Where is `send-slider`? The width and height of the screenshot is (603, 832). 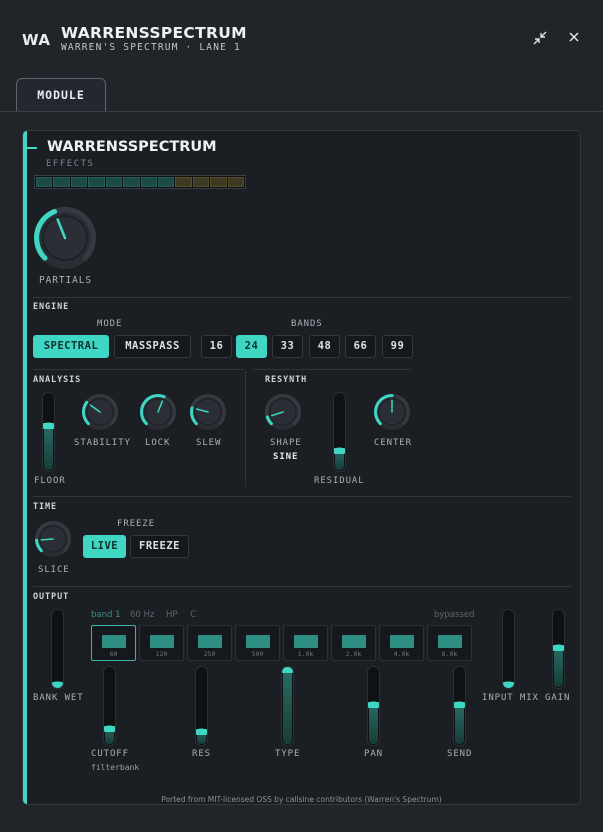 send-slider is located at coordinates (459, 706).